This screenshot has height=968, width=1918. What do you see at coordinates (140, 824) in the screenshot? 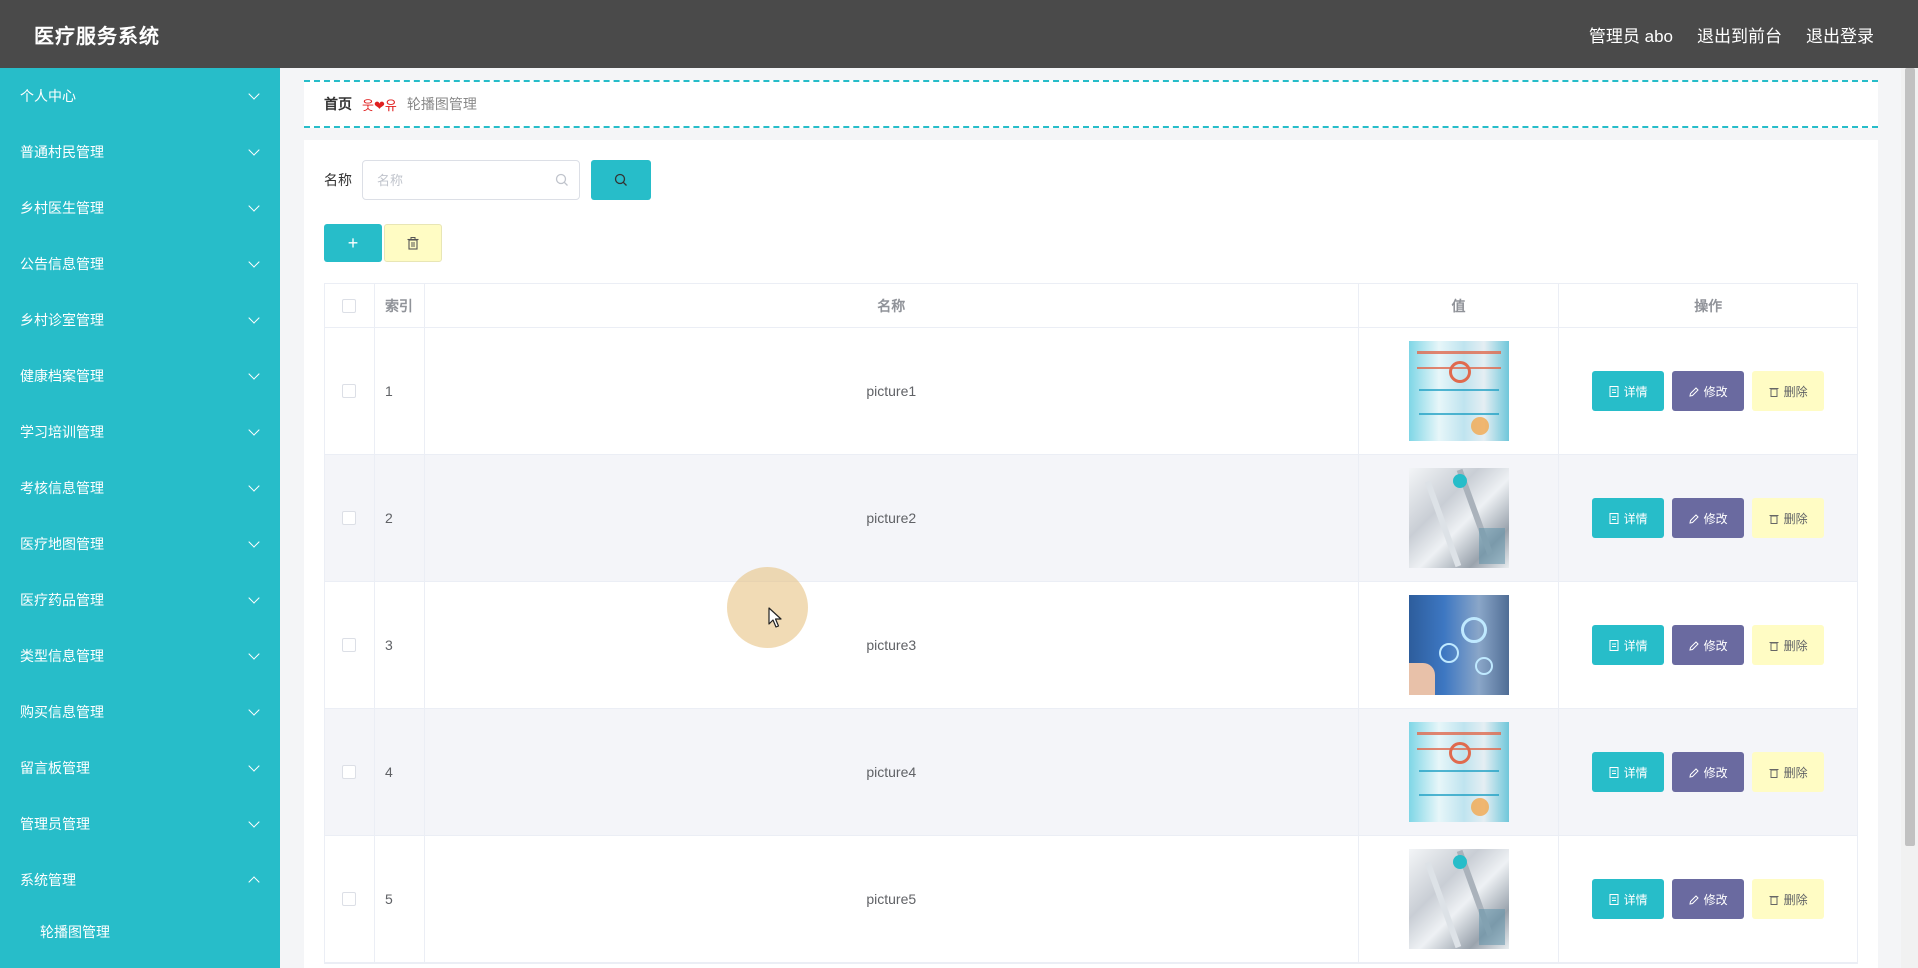
I see `sidebar-item: 管理员管理` at bounding box center [140, 824].